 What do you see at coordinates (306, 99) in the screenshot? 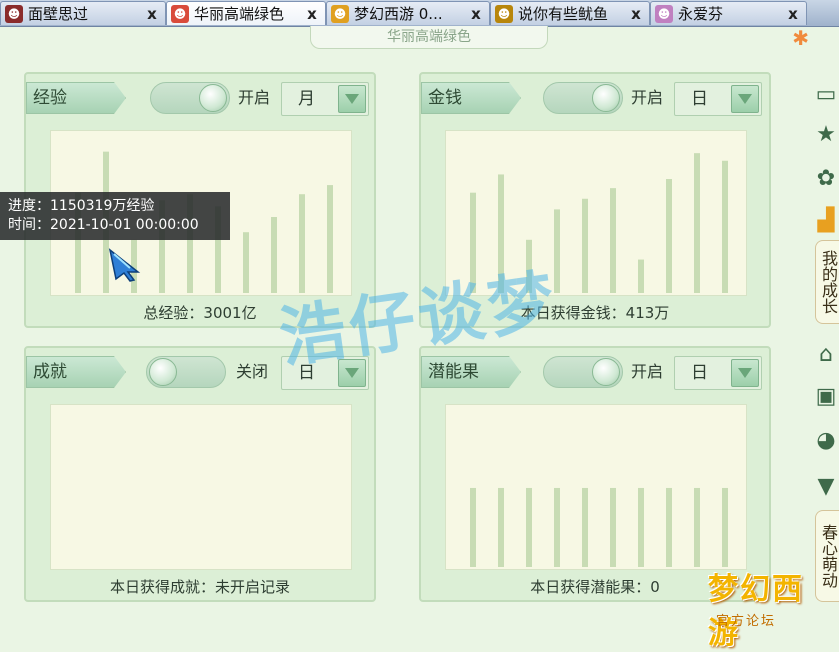
I see `select-value: 月` at bounding box center [306, 99].